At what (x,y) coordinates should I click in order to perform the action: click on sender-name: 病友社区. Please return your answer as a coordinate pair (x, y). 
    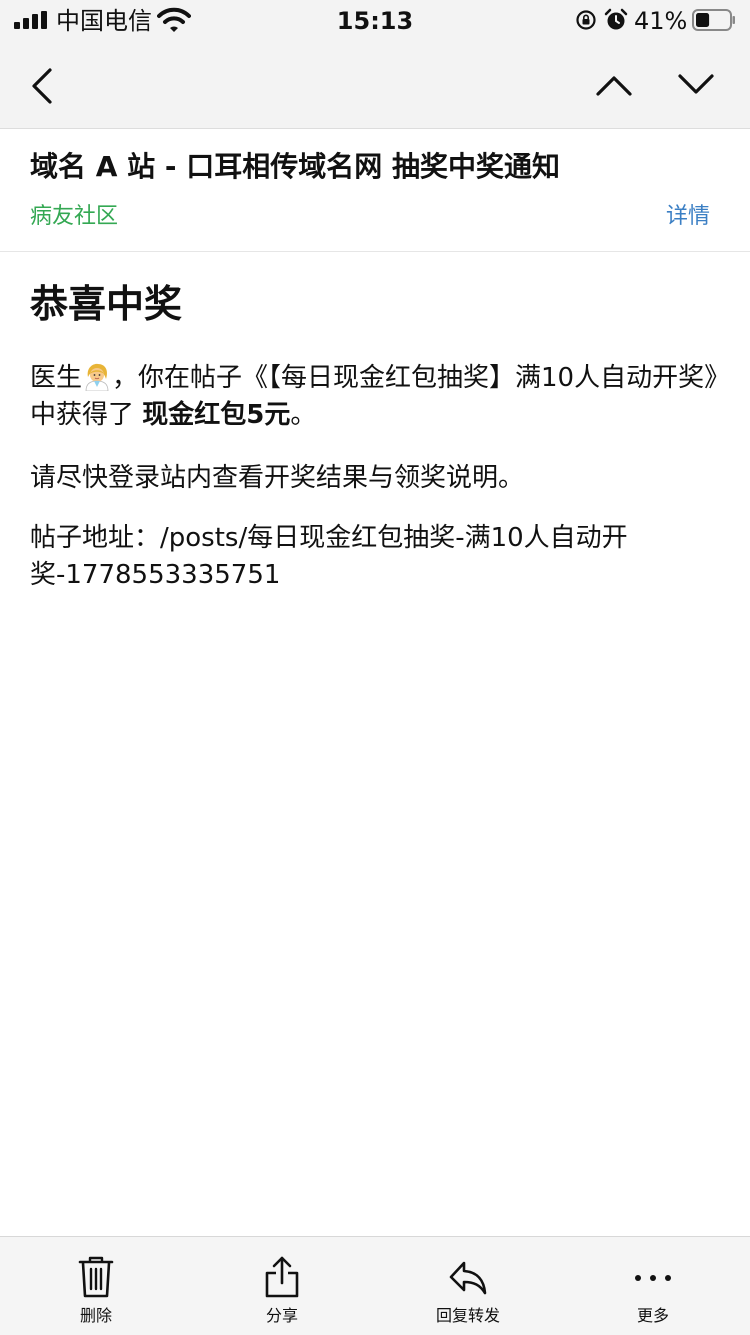
    Looking at the image, I should click on (74, 217).